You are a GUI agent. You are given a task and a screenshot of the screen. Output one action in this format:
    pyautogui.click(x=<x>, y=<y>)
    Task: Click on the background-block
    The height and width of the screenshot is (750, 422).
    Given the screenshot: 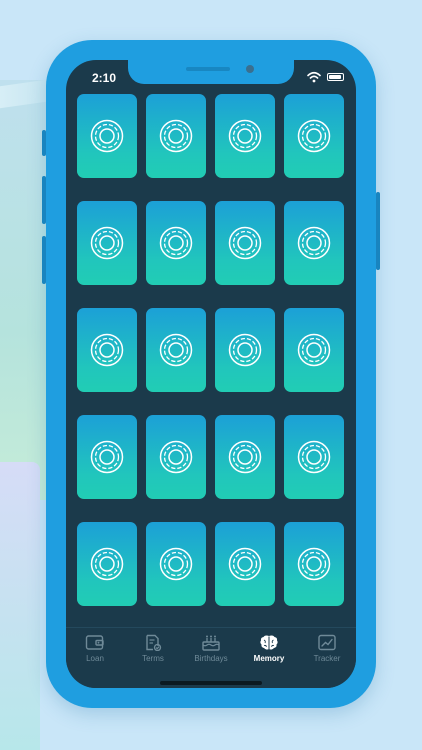 What is the action you would take?
    pyautogui.click(x=20, y=606)
    